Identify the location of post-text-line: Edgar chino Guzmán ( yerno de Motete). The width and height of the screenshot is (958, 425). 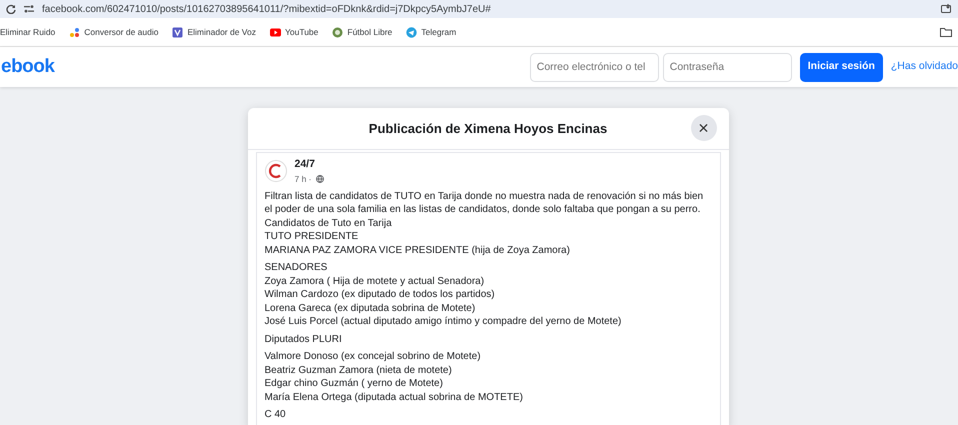
(354, 383).